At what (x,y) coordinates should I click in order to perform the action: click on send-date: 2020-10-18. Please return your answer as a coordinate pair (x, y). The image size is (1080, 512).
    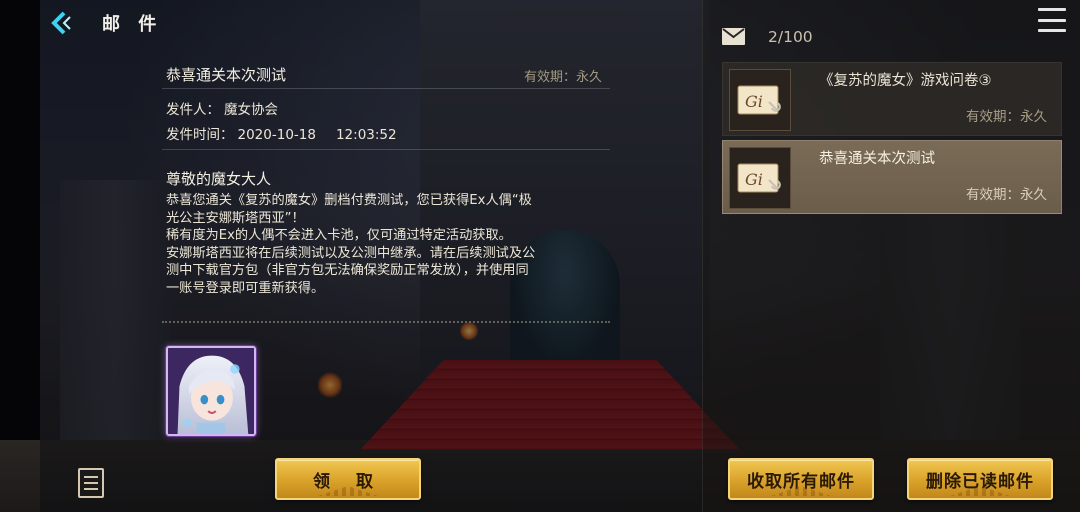
    Looking at the image, I should click on (276, 135).